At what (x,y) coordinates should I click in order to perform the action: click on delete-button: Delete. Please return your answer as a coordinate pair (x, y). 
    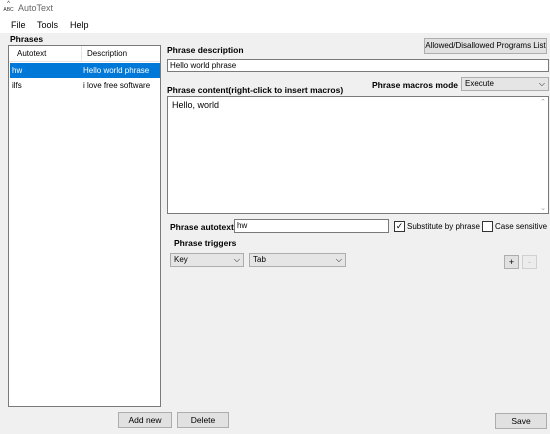
    Looking at the image, I should click on (203, 420).